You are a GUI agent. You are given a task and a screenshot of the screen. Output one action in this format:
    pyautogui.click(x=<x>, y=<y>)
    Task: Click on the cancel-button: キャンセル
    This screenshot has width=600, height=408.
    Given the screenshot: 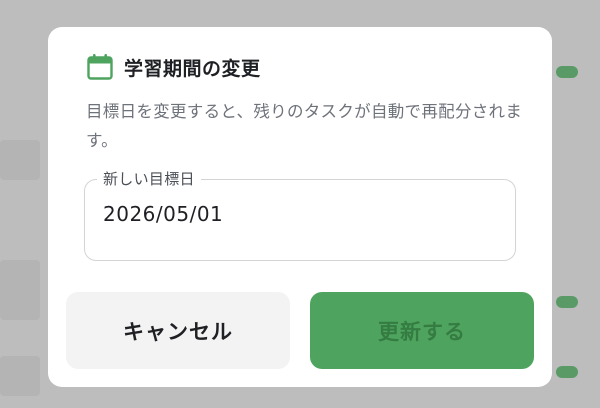 What is the action you would take?
    pyautogui.click(x=178, y=330)
    